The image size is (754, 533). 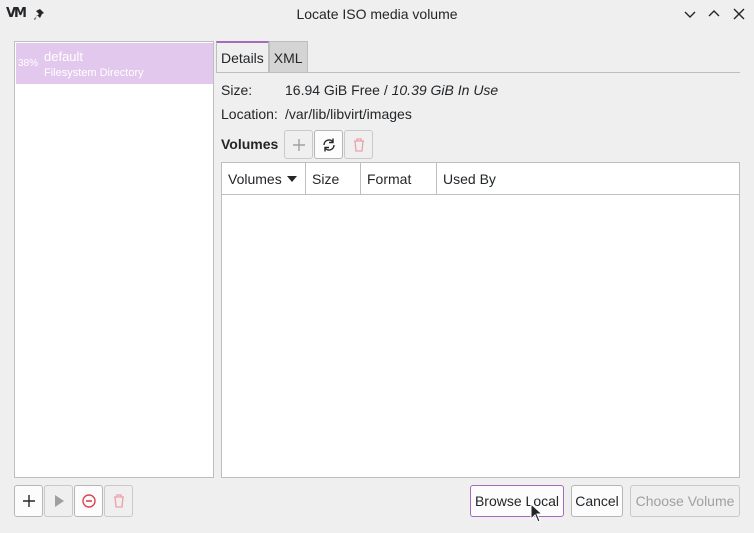 I want to click on table-header: Volumes Size Format Used By, so click(x=480, y=179).